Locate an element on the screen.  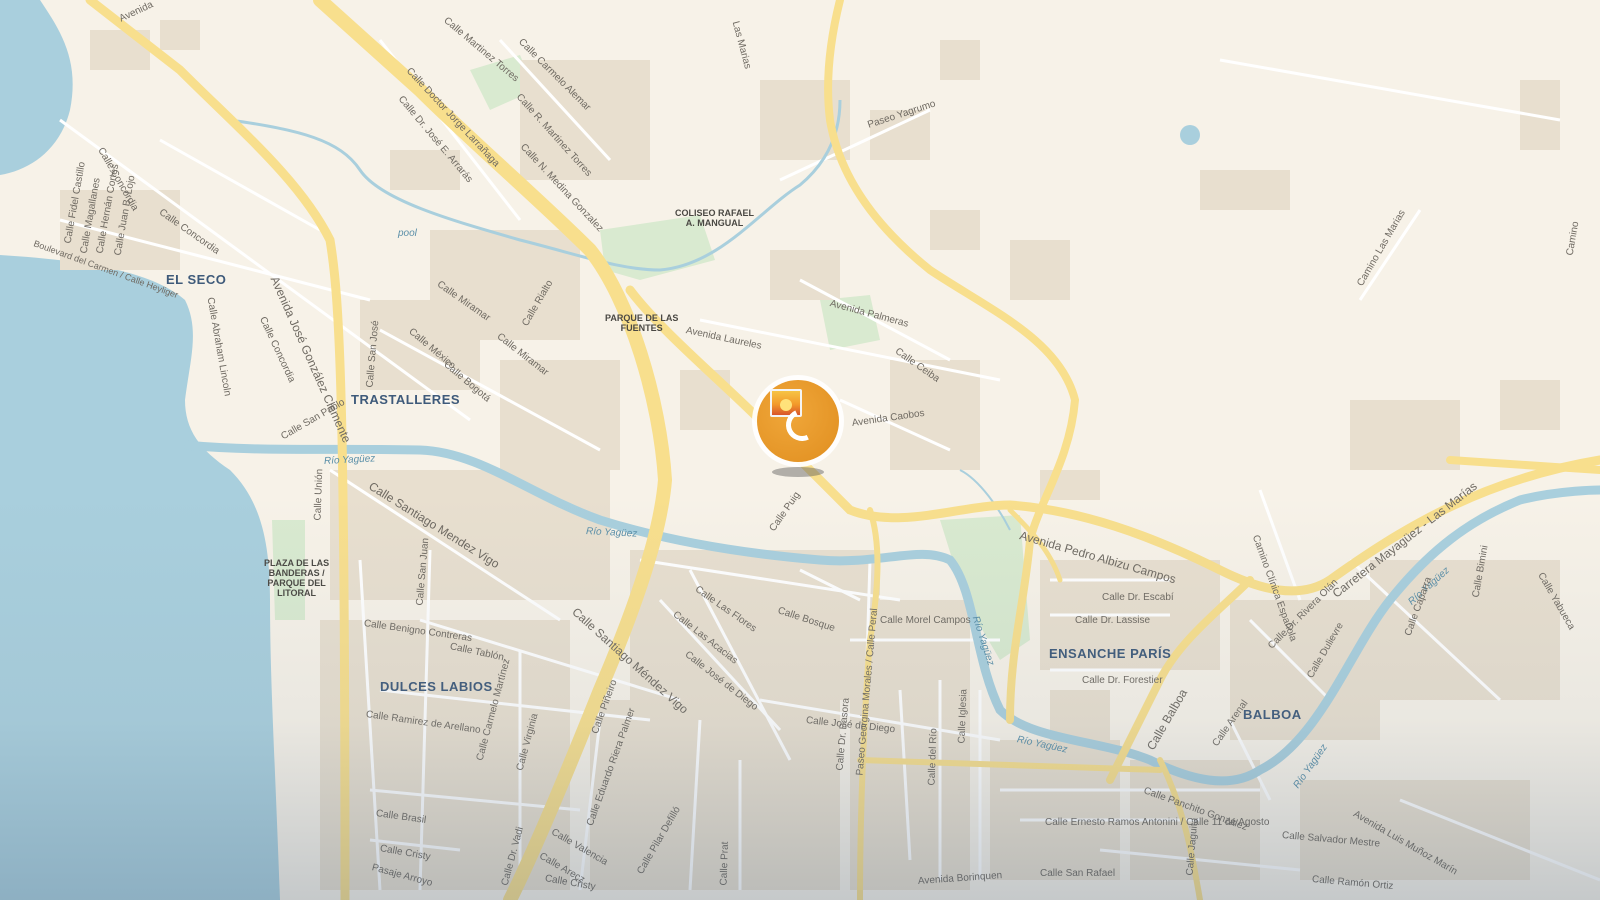
neighborhood-label-dulces-labios: DULCES LABIOS is located at coordinates (436, 686).